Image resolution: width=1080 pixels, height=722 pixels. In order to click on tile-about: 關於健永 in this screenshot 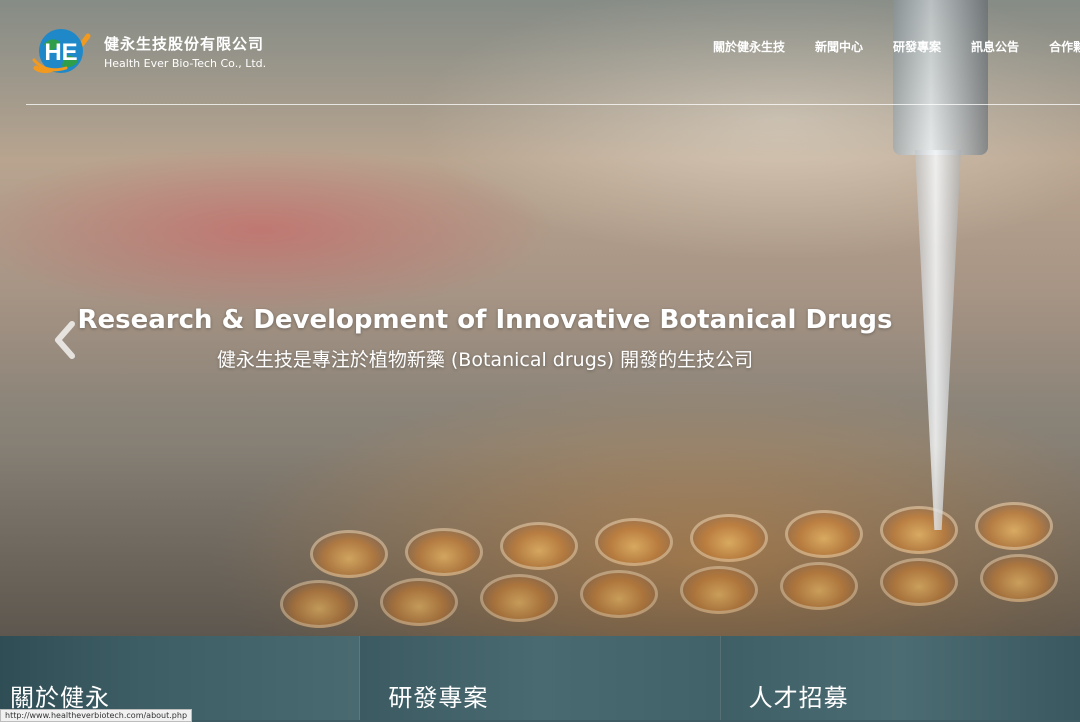, I will do `click(180, 678)`.